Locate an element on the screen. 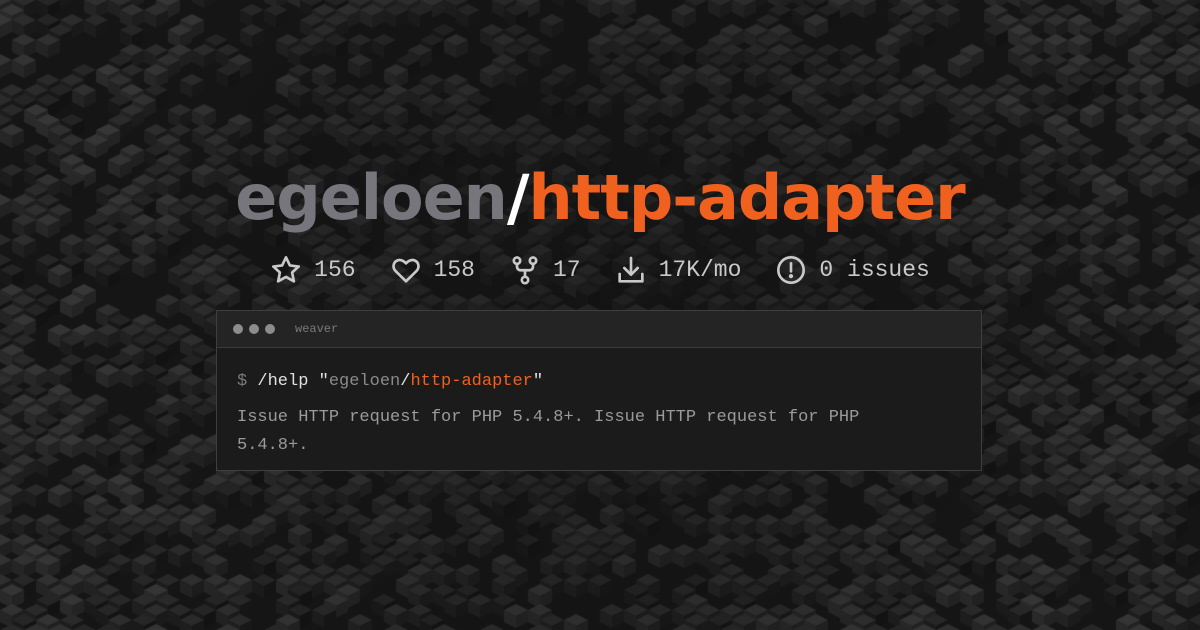  terminal-command-line: $ /help "egeloen/http-adapter" is located at coordinates (599, 382).